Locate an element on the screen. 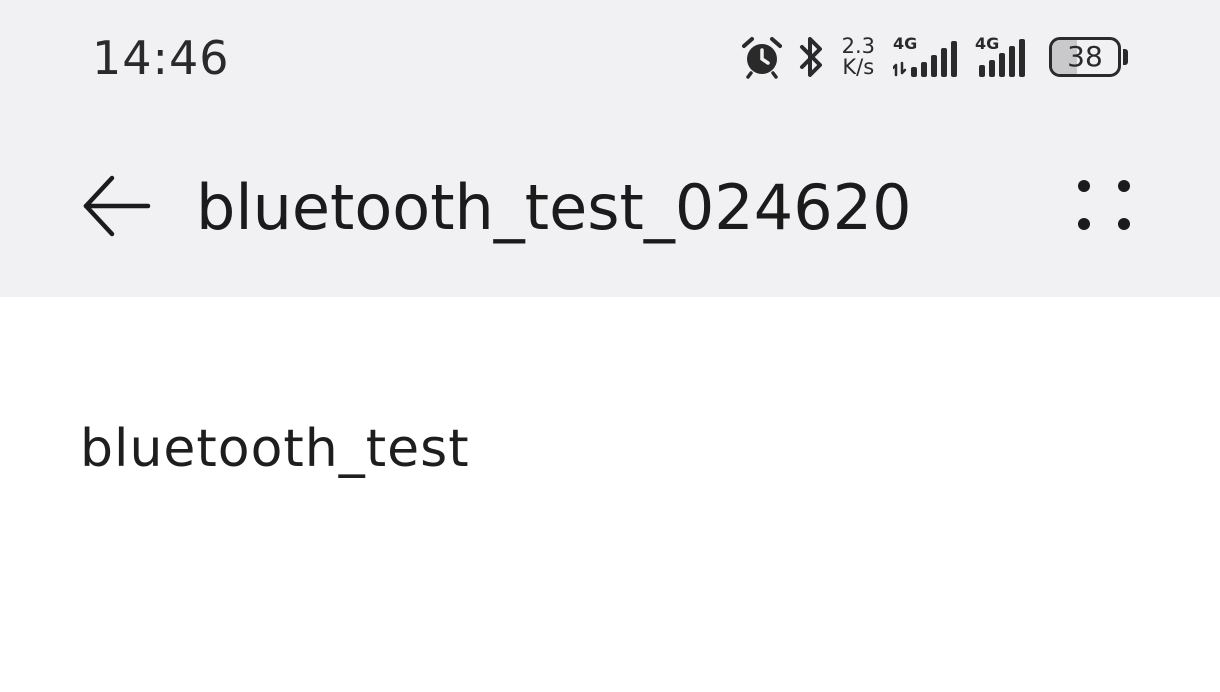  status-icons: 2.3 K/s 4G 4G 38 is located at coordinates (934, 57).